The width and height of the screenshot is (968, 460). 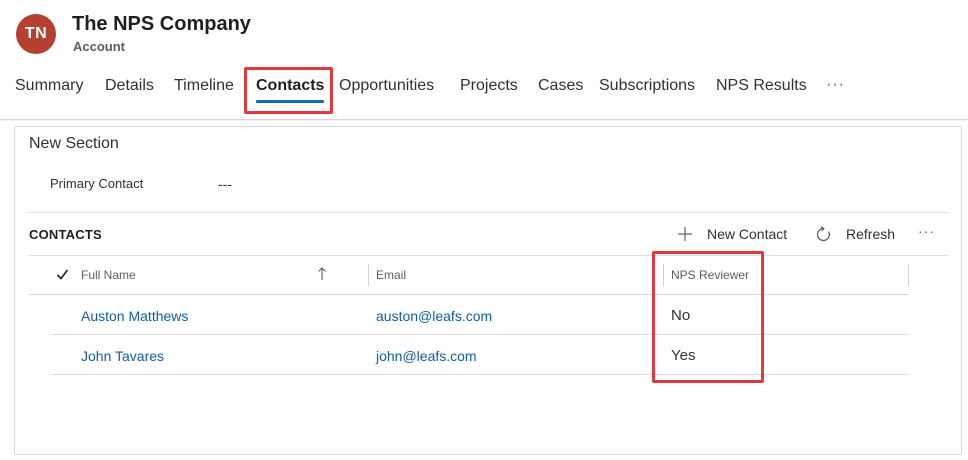 I want to click on header-row-divider, so click(x=469, y=294).